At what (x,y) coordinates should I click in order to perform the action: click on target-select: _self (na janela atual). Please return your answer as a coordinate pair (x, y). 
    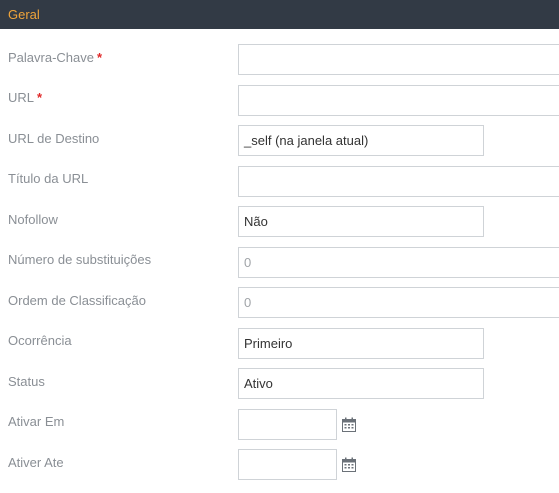
    Looking at the image, I should click on (361, 140).